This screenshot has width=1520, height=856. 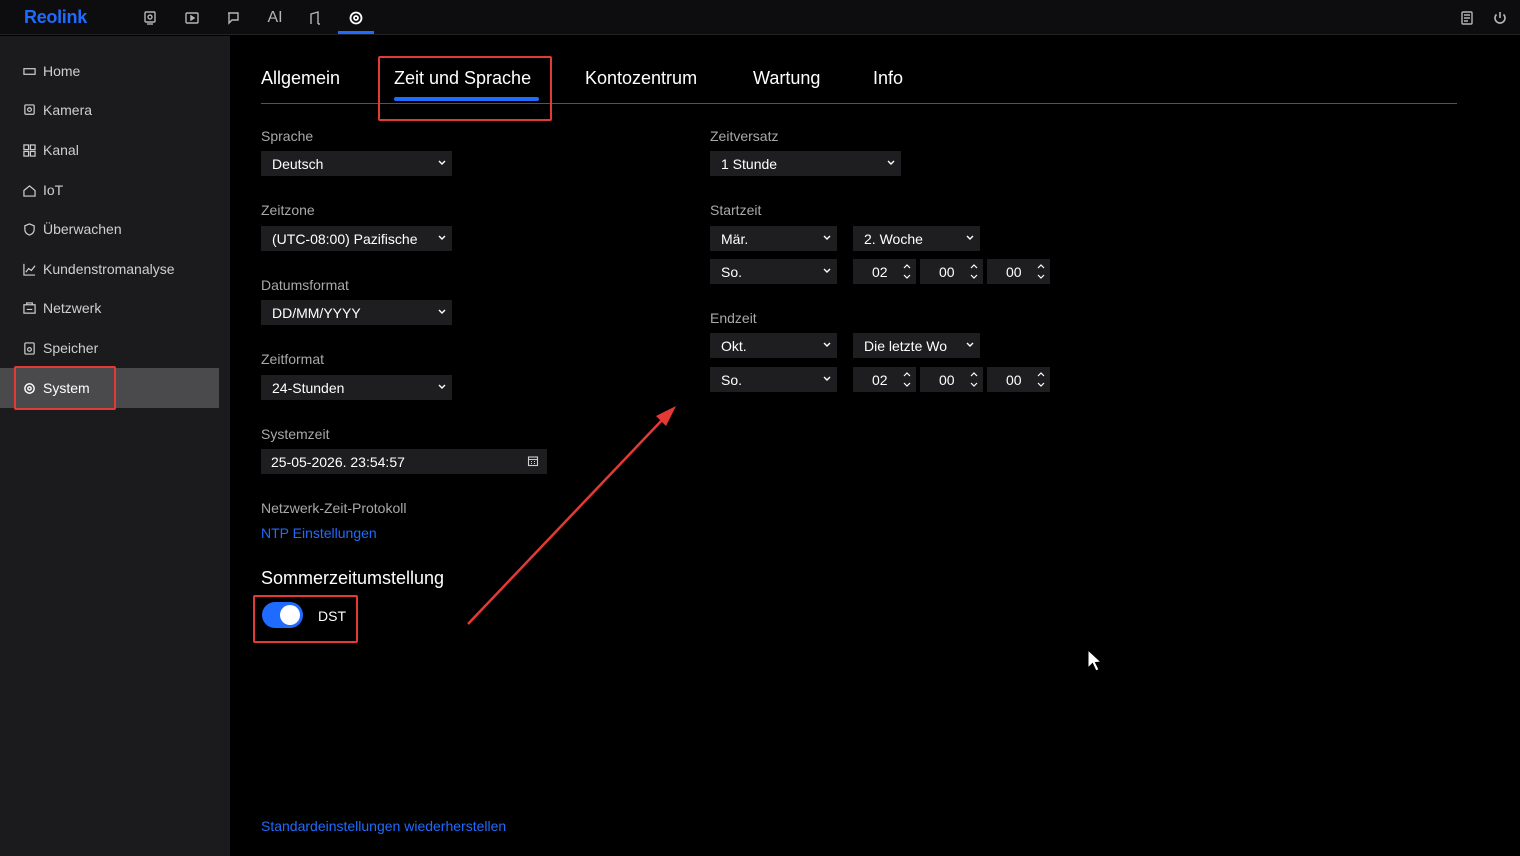 I want to click on mouse-cursor-icon, so click(x=1095, y=660).